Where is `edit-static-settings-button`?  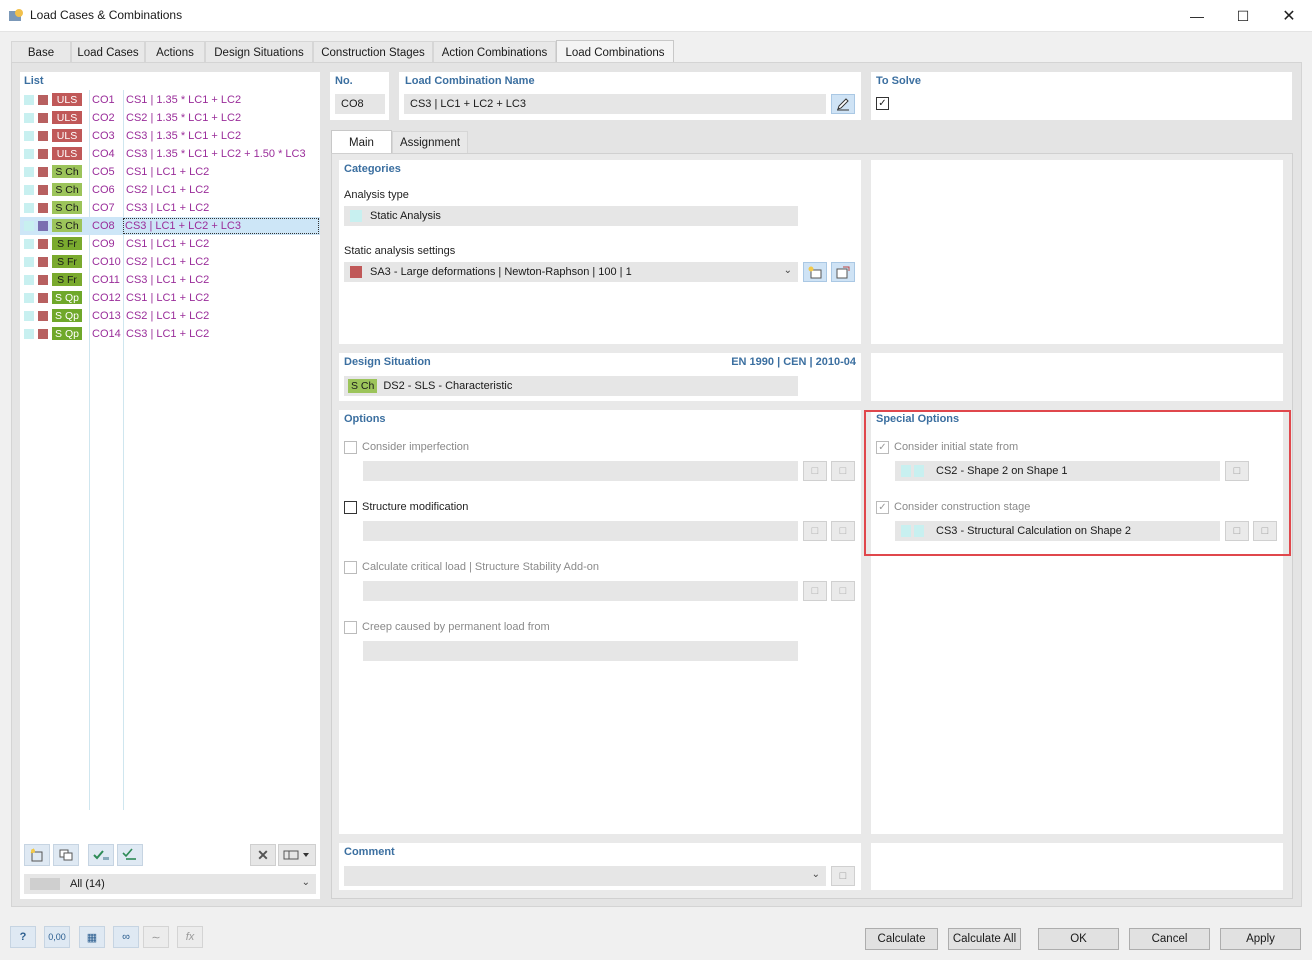 edit-static-settings-button is located at coordinates (843, 272).